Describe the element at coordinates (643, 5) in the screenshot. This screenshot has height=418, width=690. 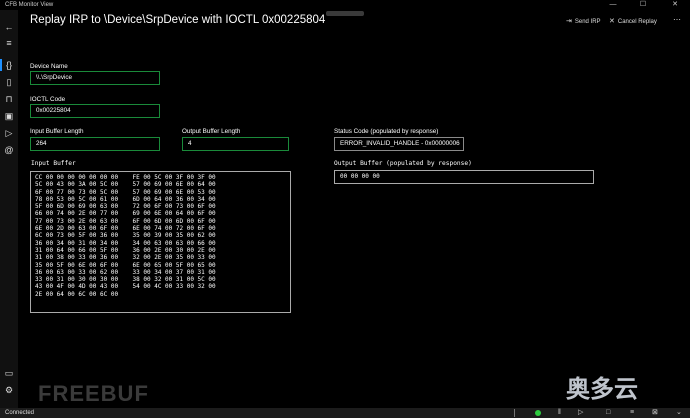
I see `maximize-button: ☐` at that location.